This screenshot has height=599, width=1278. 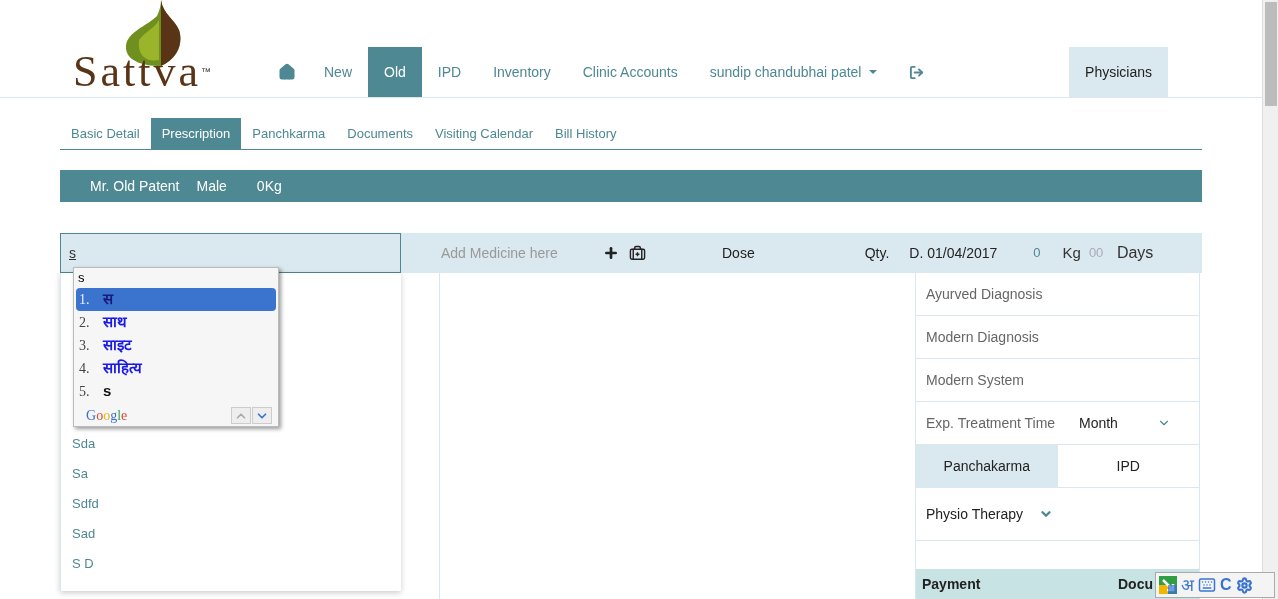 I want to click on candidate-text: साहित्य, so click(x=122, y=368).